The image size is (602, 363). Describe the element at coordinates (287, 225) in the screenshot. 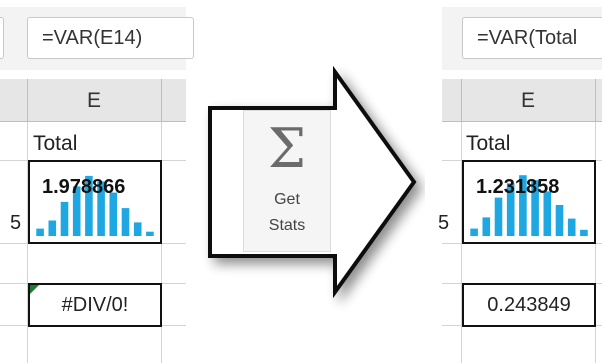

I see `get-stats-label-line2: Stats` at that location.